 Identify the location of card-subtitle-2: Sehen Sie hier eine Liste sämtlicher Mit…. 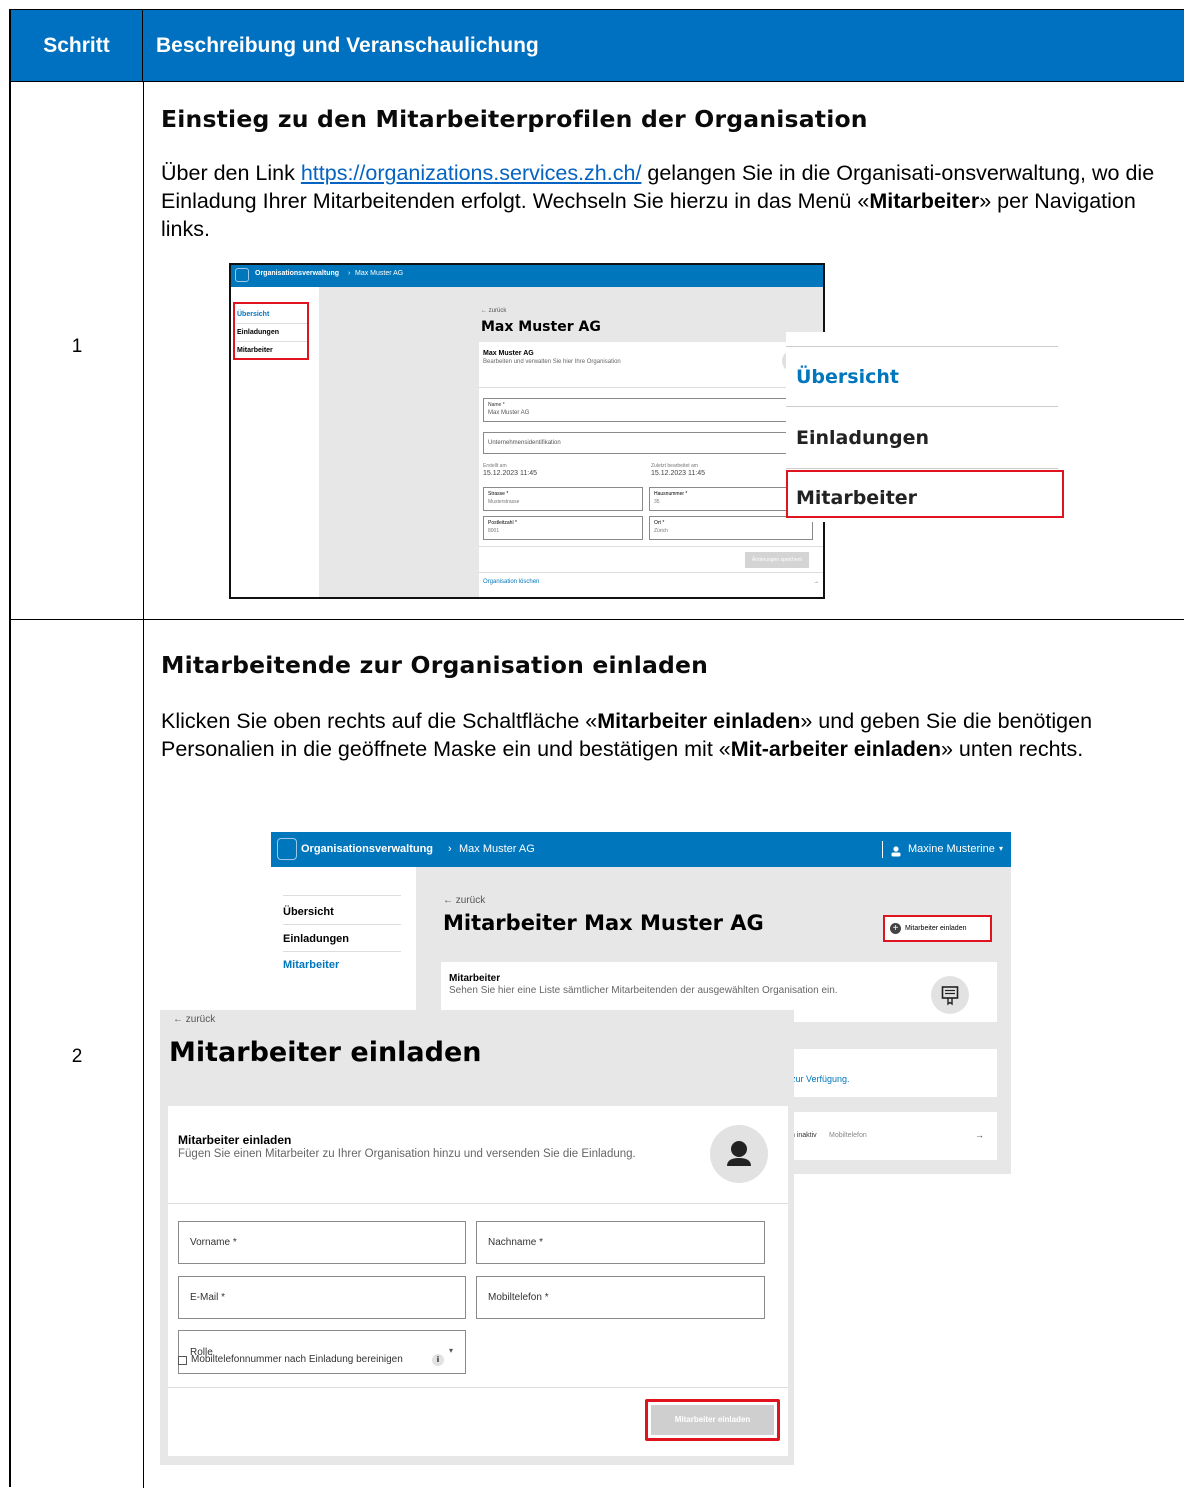
(643, 990).